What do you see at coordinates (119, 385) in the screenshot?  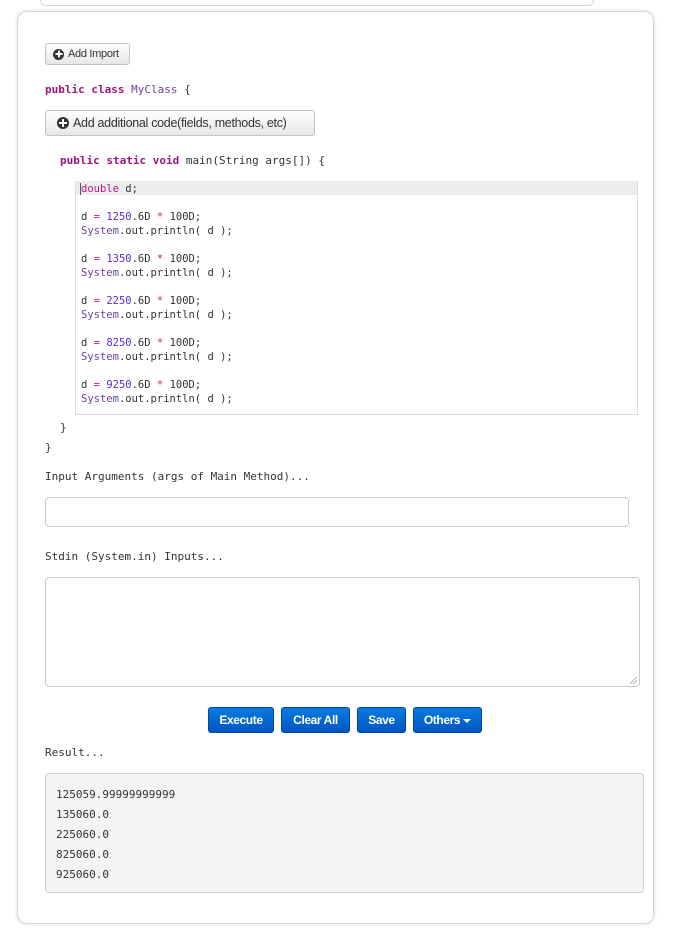 I see `number-literal: 9250` at bounding box center [119, 385].